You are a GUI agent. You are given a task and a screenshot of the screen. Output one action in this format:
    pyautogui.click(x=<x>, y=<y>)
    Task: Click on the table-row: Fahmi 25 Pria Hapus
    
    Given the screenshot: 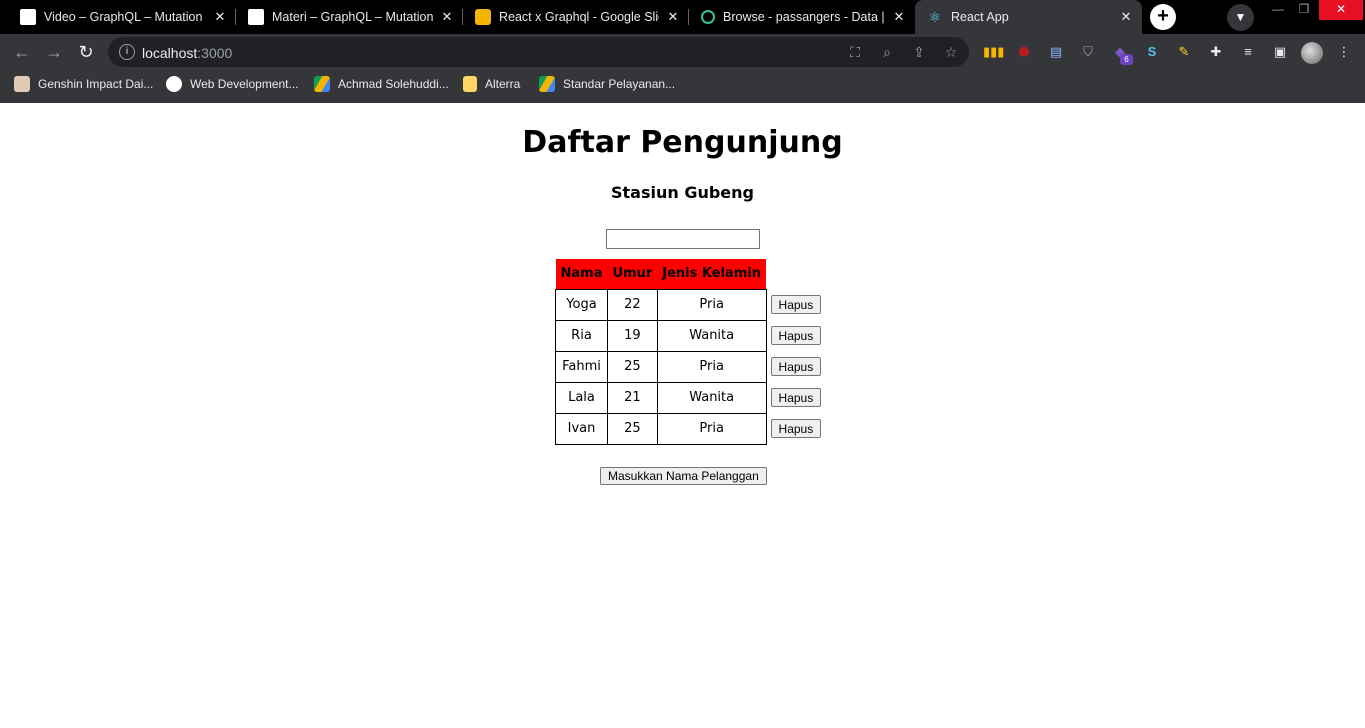 What is the action you would take?
    pyautogui.click(x=688, y=366)
    